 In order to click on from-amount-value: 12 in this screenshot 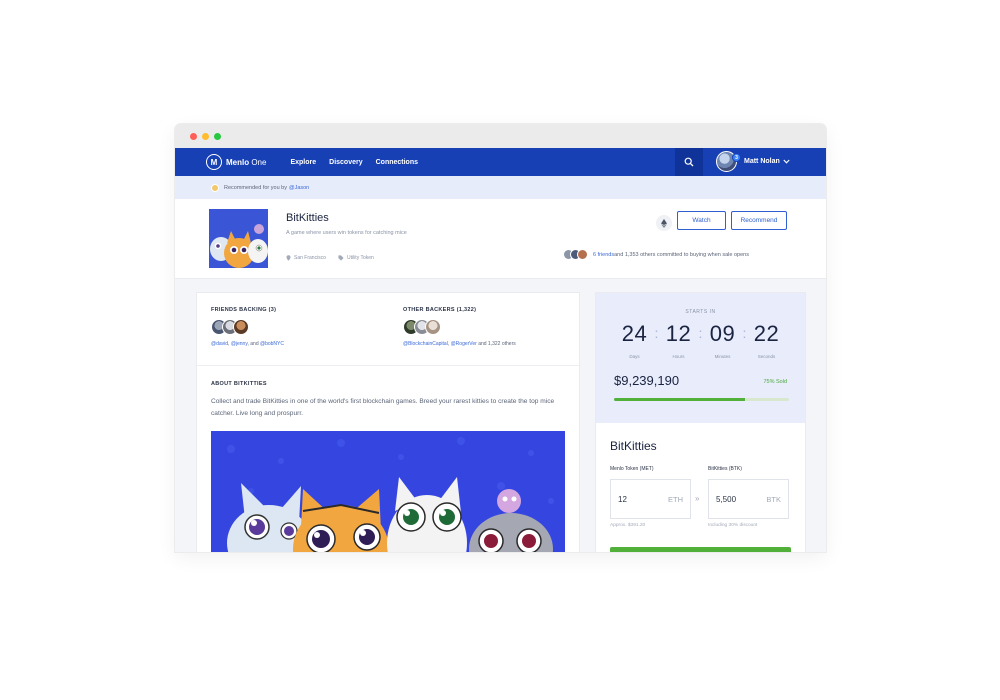, I will do `click(622, 499)`.